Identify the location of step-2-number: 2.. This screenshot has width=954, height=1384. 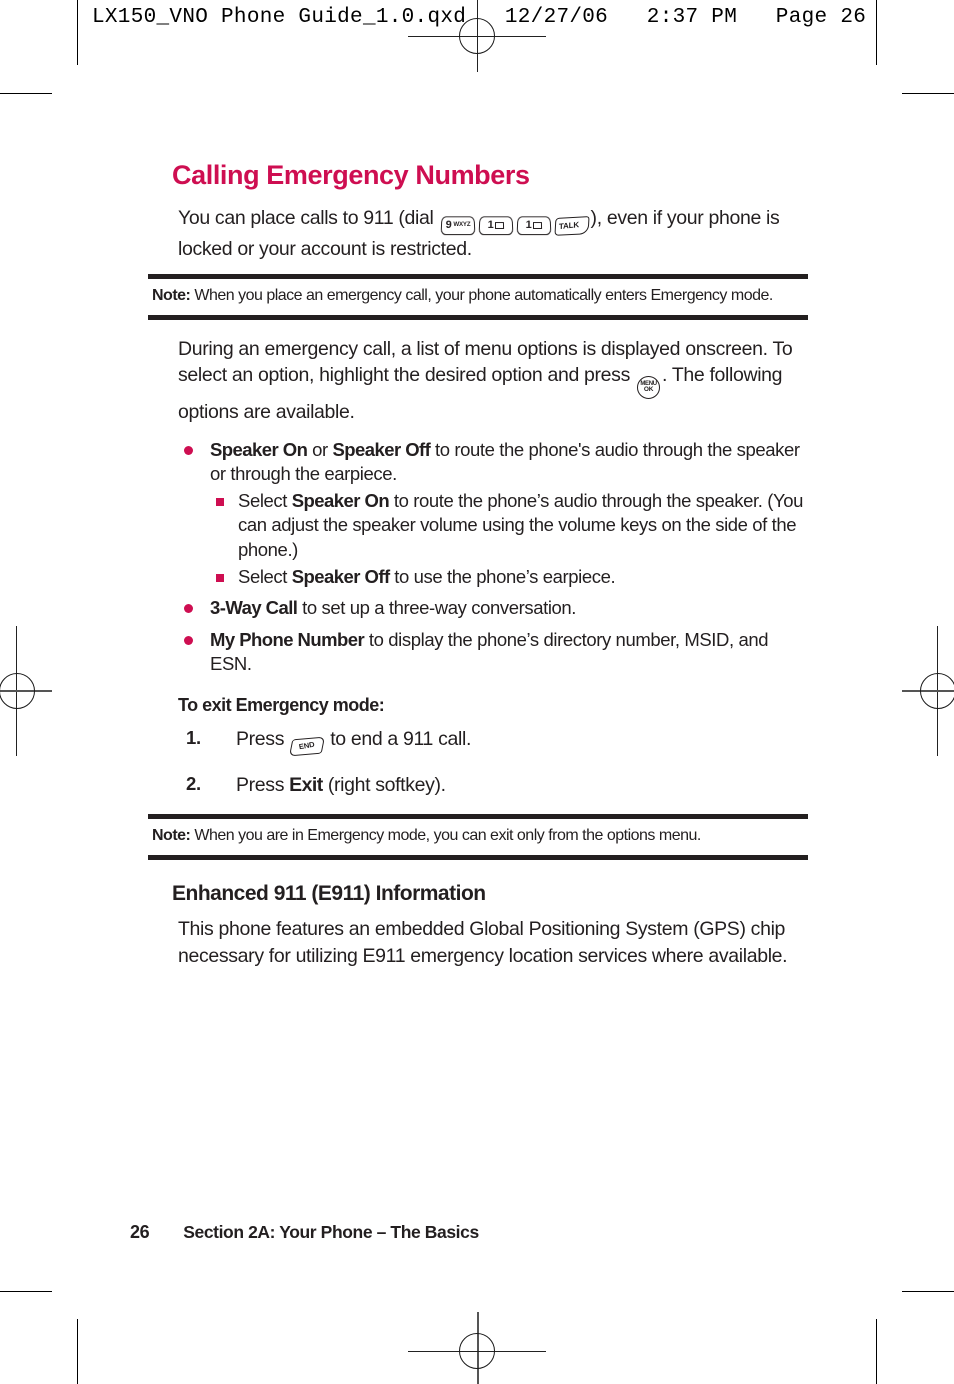
(193, 784).